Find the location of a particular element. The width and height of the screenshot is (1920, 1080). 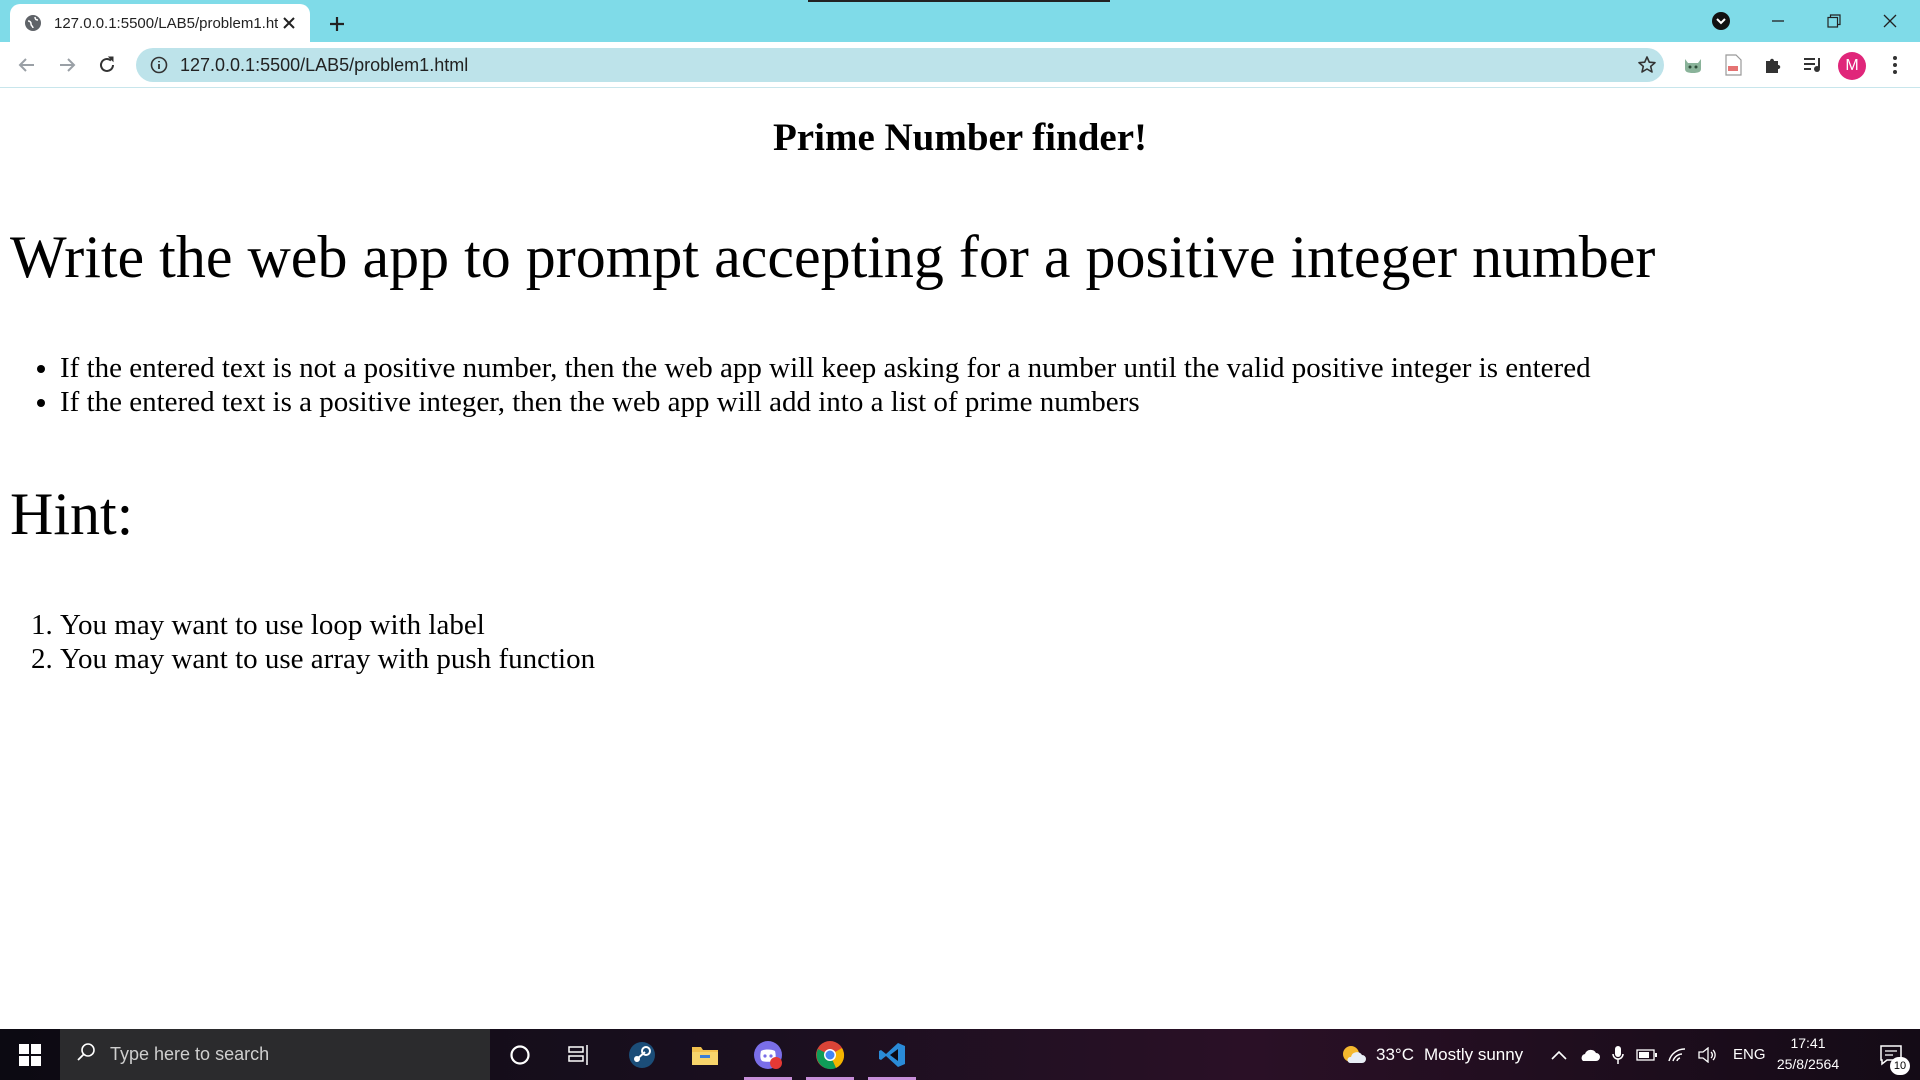

notification-center-button: 10 is located at coordinates (1891, 1054).